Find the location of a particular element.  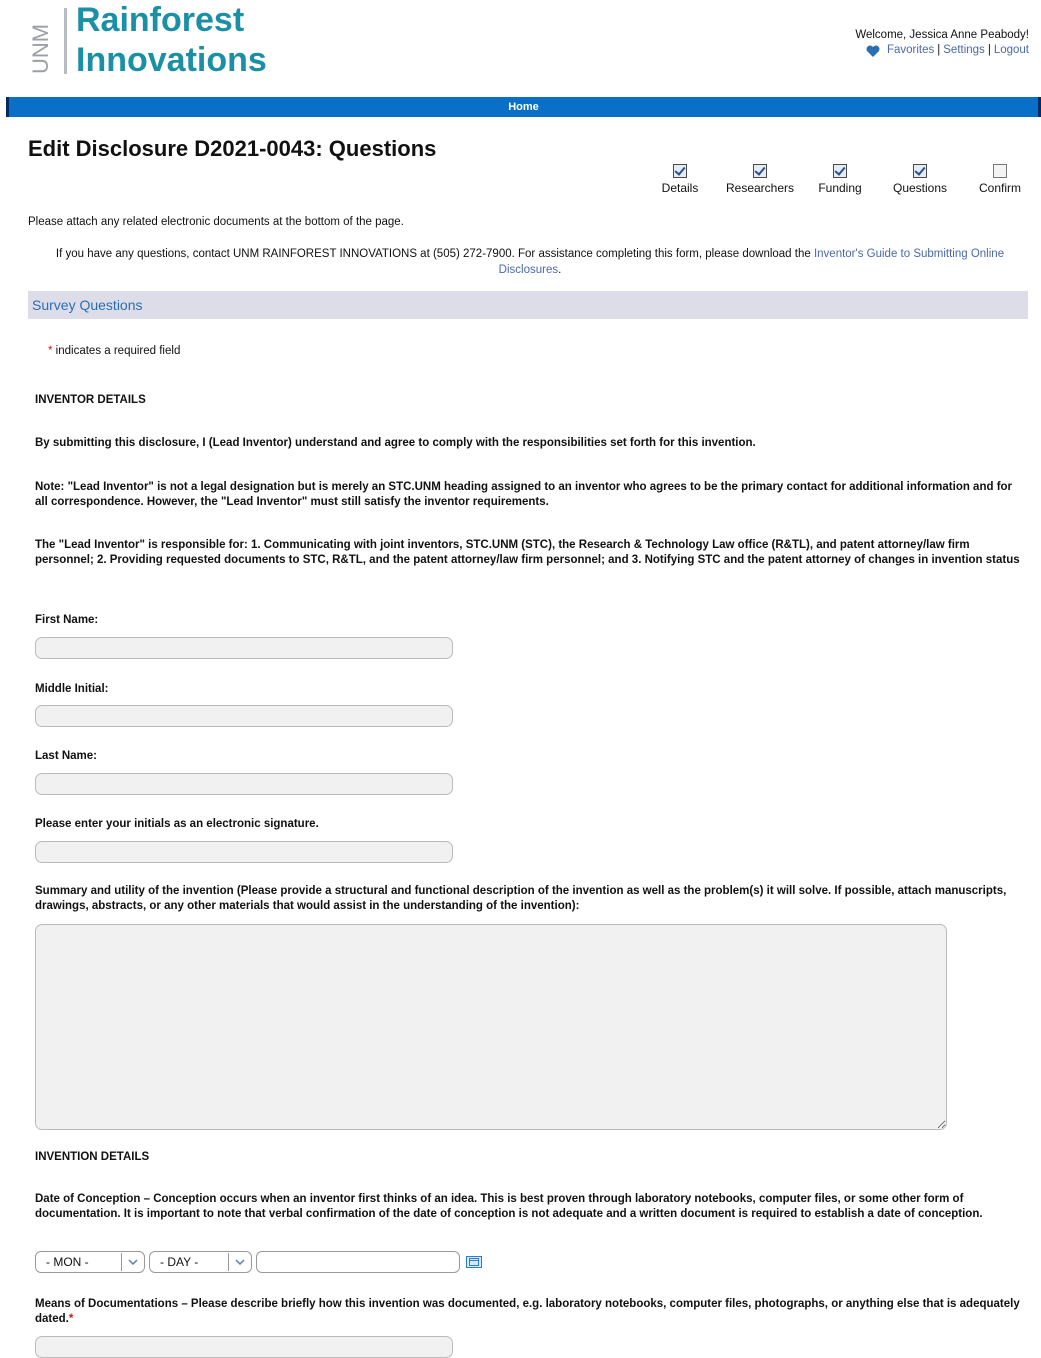

step-confirm: Confirm is located at coordinates (1000, 179).